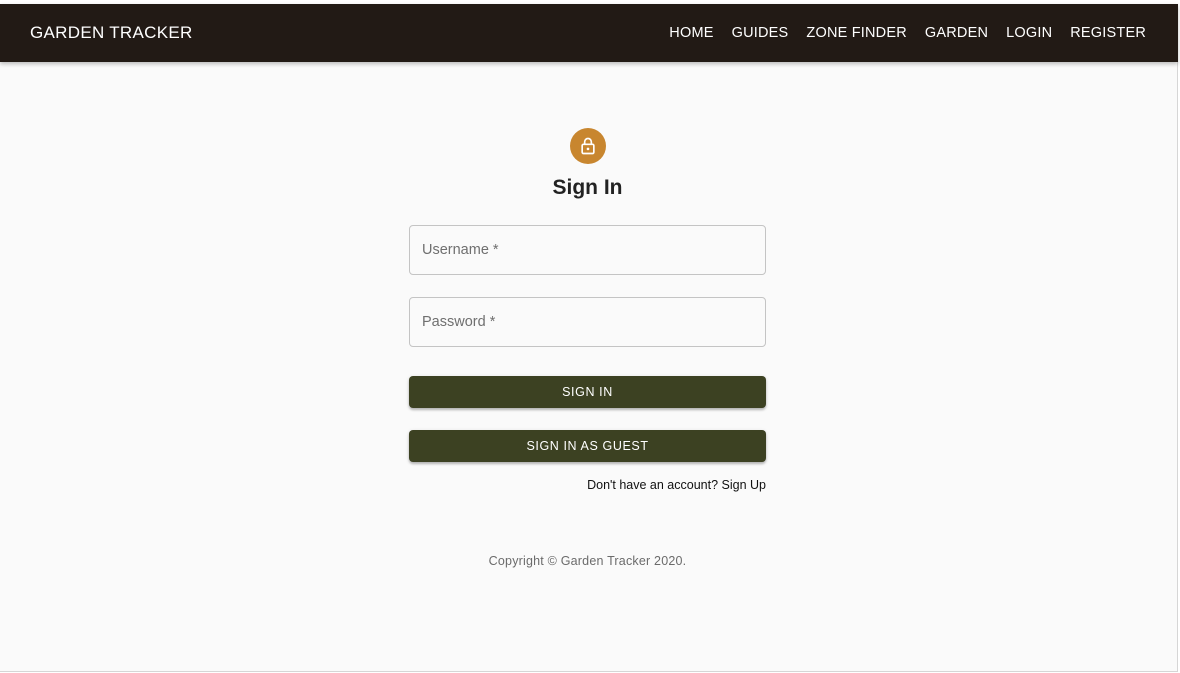 The image size is (1180, 673). What do you see at coordinates (1029, 33) in the screenshot?
I see `nav-login: LOGIN` at bounding box center [1029, 33].